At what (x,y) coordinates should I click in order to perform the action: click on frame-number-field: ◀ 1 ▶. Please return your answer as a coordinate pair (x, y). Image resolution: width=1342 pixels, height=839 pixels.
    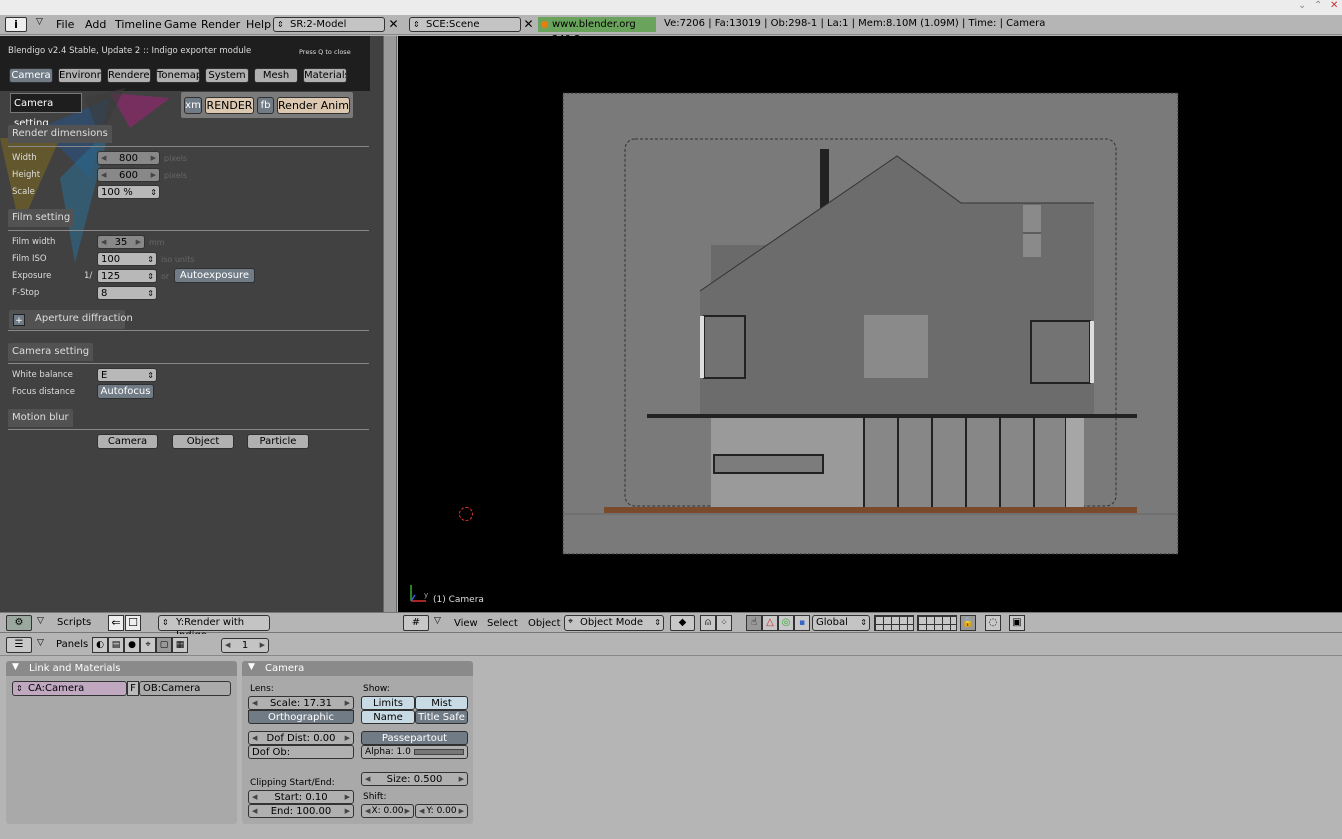
    Looking at the image, I should click on (245, 645).